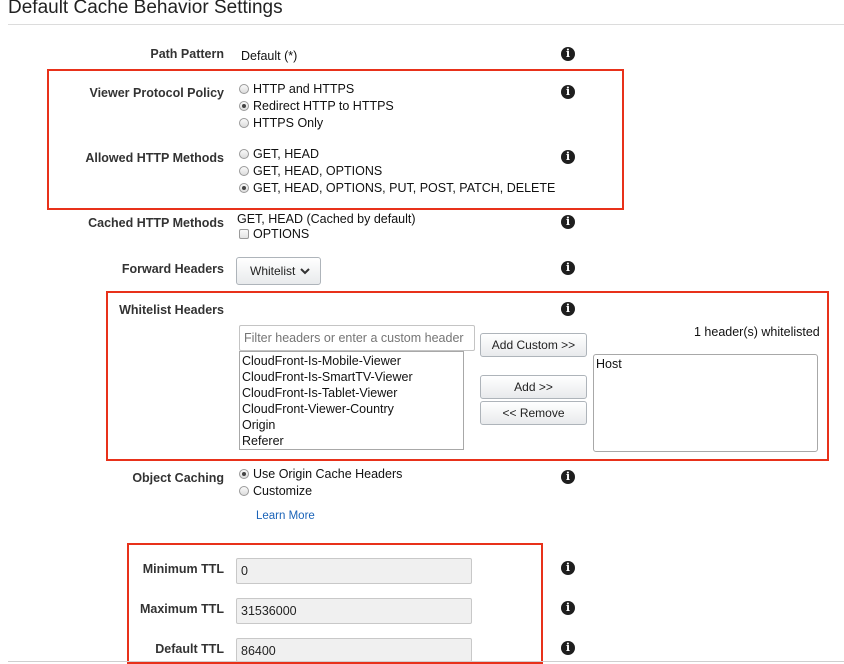 The height and width of the screenshot is (664, 844). What do you see at coordinates (178, 478) in the screenshot?
I see `object-caching-label: Object Caching` at bounding box center [178, 478].